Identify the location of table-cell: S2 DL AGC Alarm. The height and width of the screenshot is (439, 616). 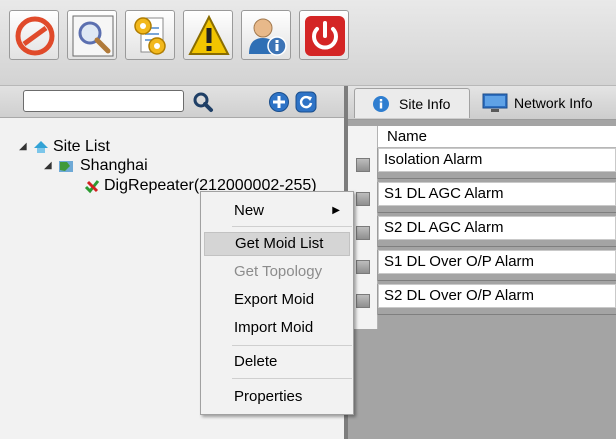
(497, 228).